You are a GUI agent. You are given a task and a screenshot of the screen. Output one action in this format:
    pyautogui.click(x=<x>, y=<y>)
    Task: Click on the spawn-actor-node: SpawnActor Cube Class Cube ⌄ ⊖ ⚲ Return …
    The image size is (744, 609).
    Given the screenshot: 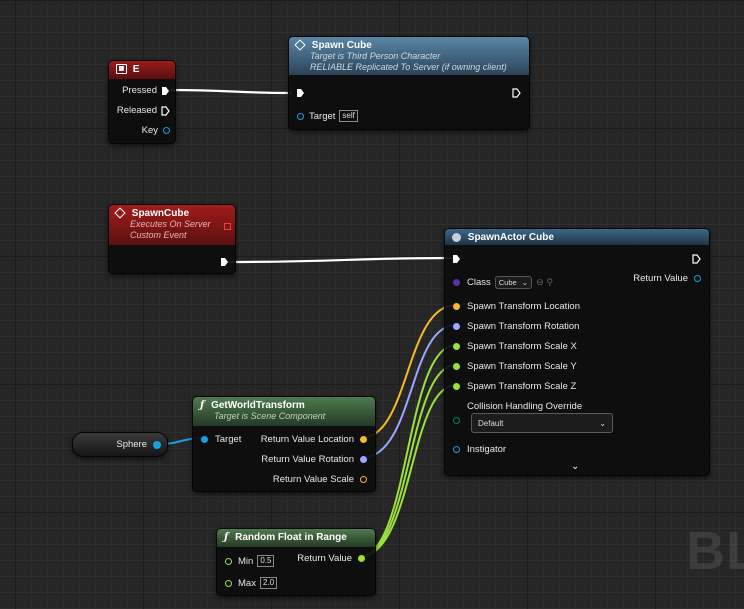 What is the action you would take?
    pyautogui.click(x=577, y=352)
    